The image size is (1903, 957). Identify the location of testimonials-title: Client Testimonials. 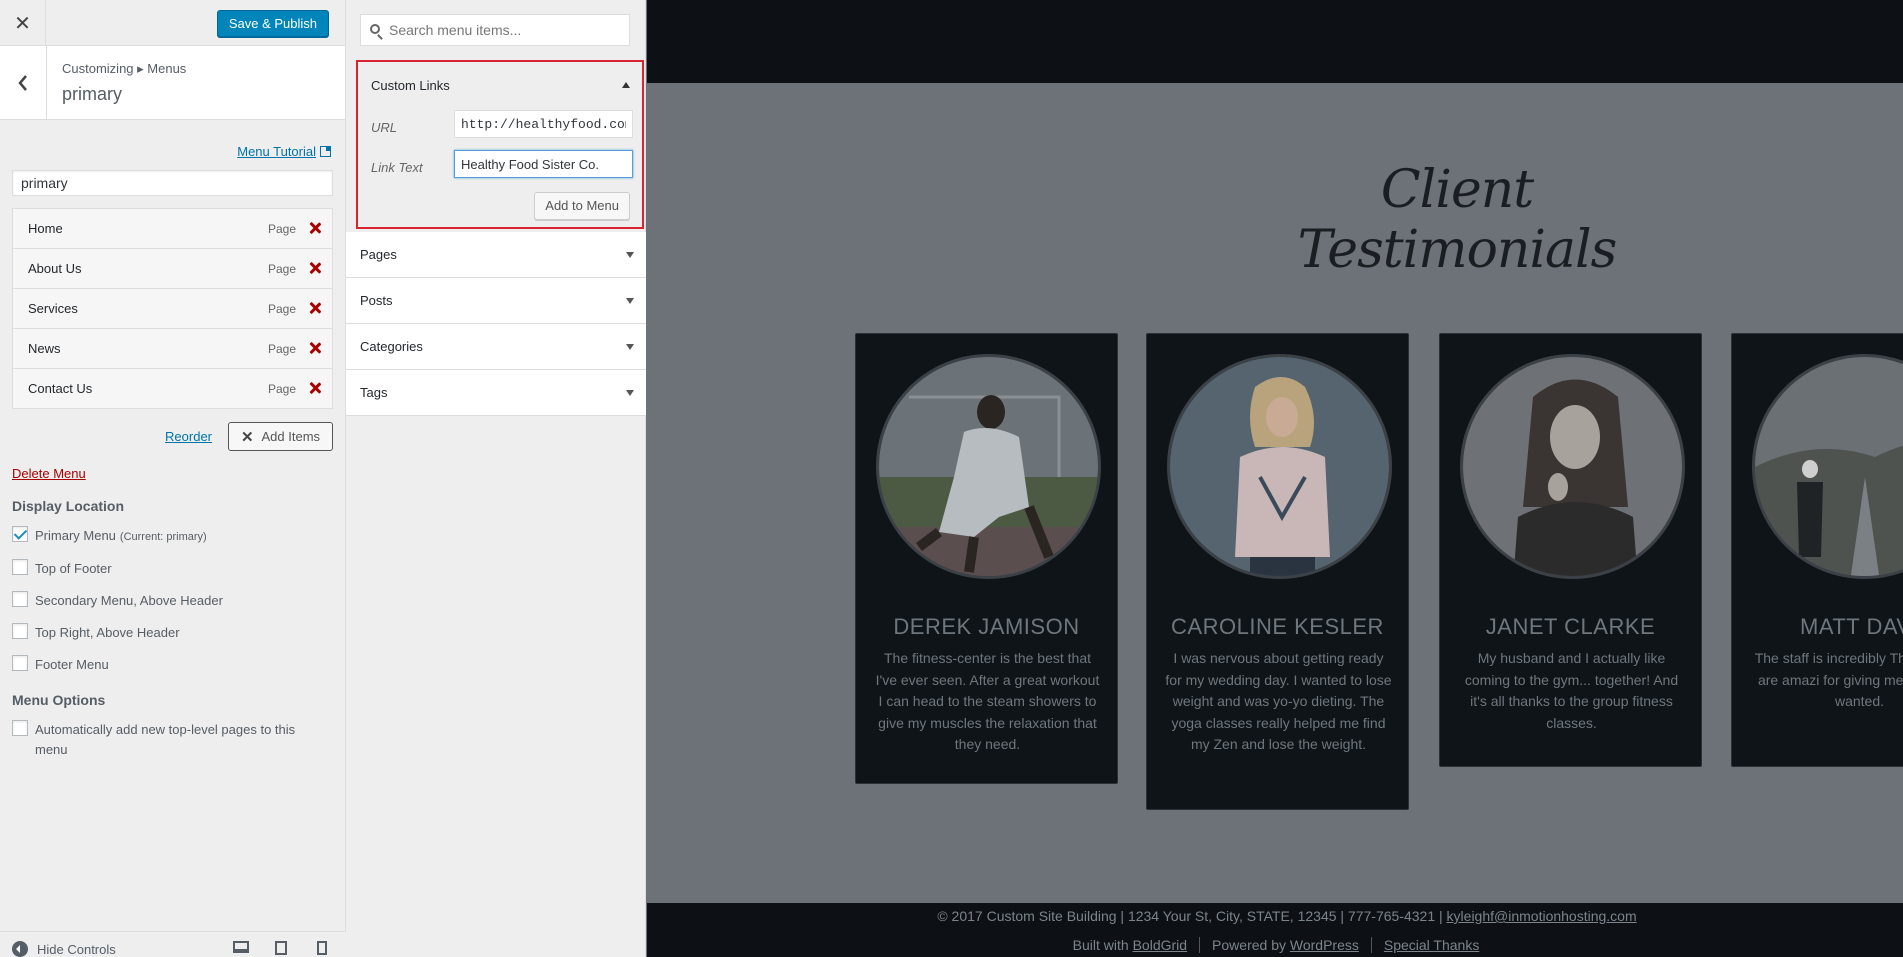
(1457, 220).